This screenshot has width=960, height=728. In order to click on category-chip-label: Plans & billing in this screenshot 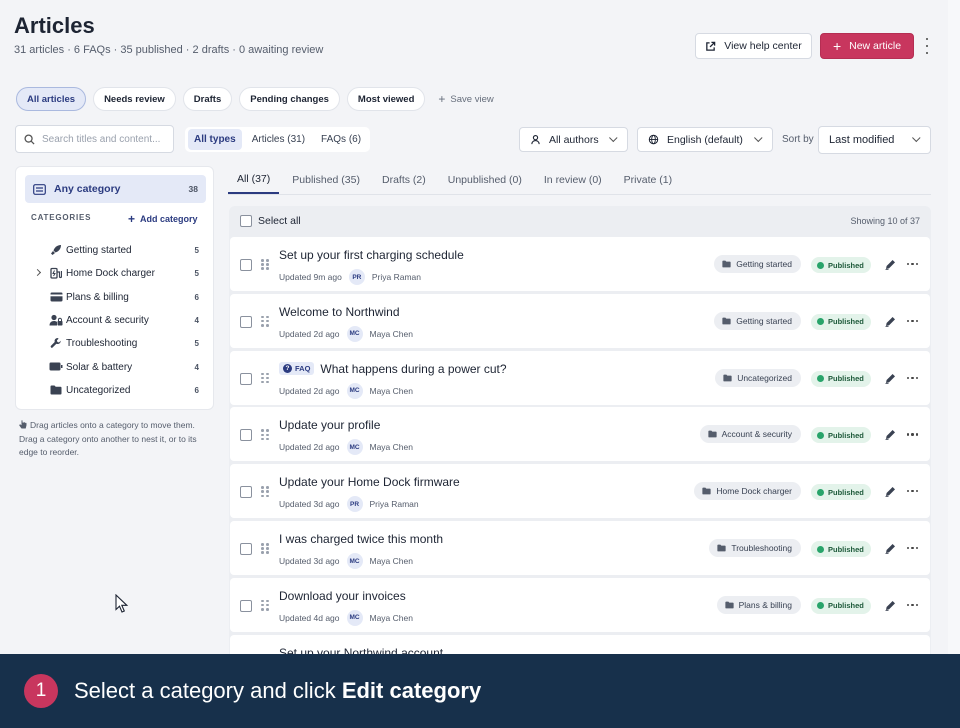, I will do `click(765, 604)`.